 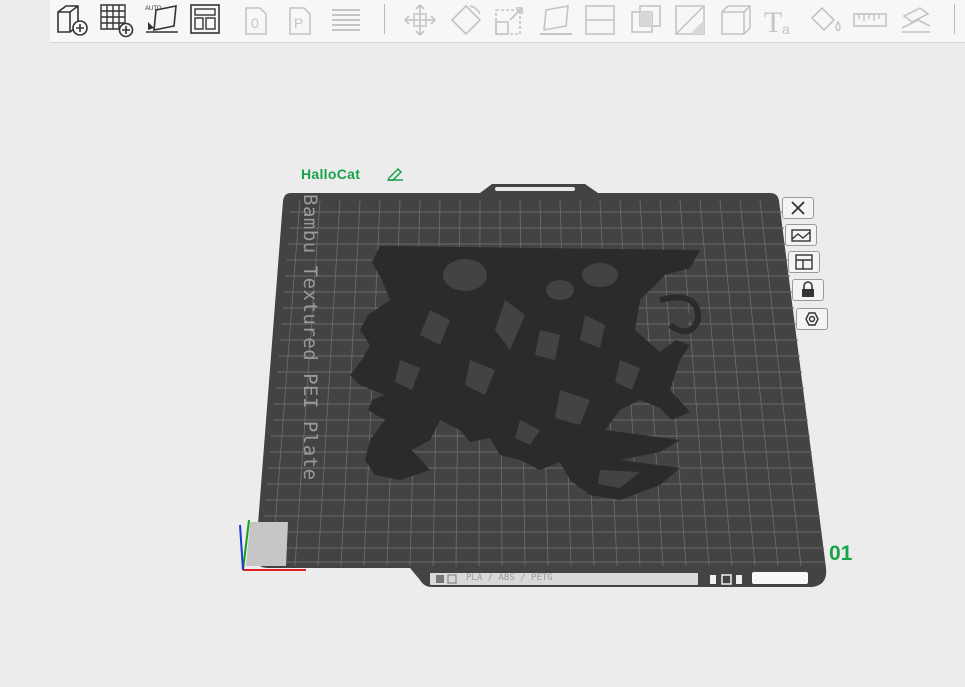 What do you see at coordinates (841, 553) in the screenshot?
I see `plate-number: 01` at bounding box center [841, 553].